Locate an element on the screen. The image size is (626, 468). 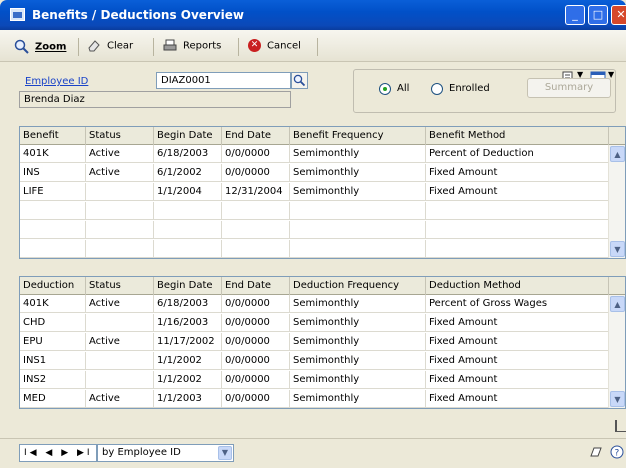
printer-icon is located at coordinates (170, 45).